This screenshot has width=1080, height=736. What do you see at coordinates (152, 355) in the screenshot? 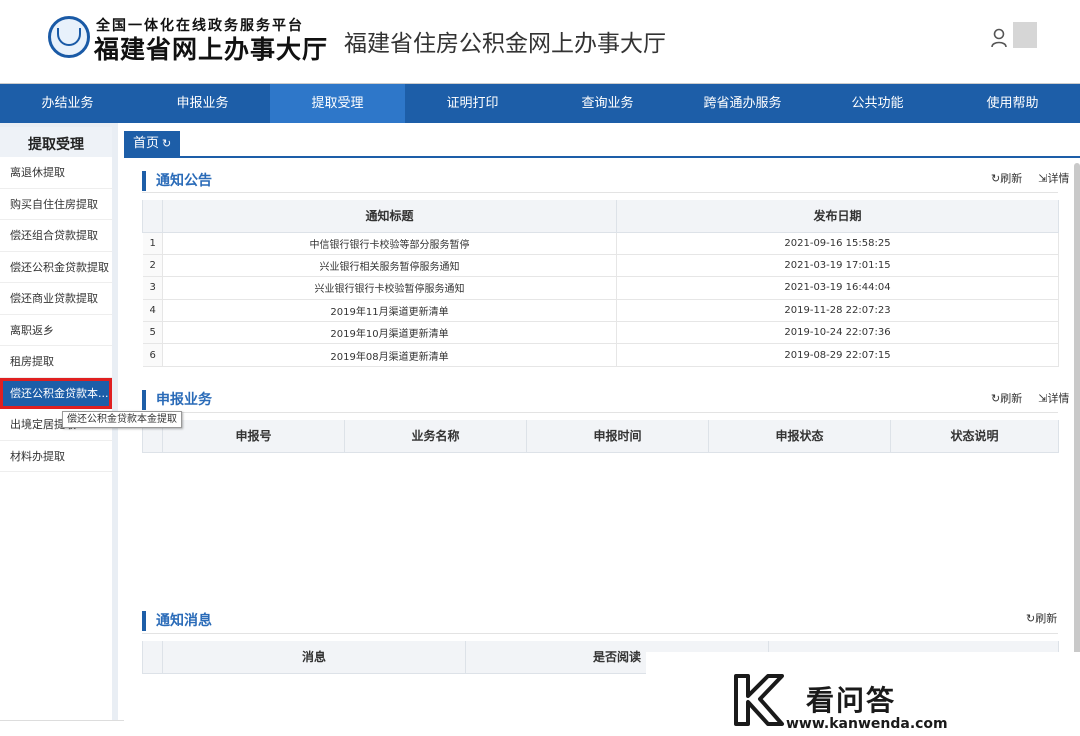
I see `row-index: 6` at bounding box center [152, 355].